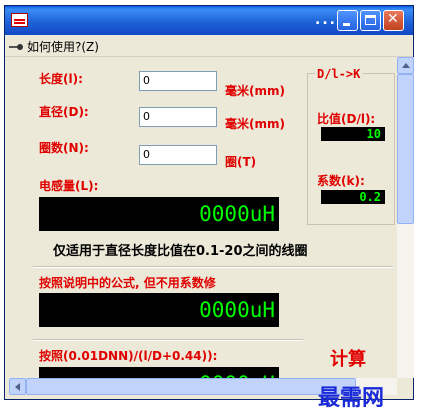 This screenshot has height=412, width=430. What do you see at coordinates (16, 46) in the screenshot?
I see `help-icon` at bounding box center [16, 46].